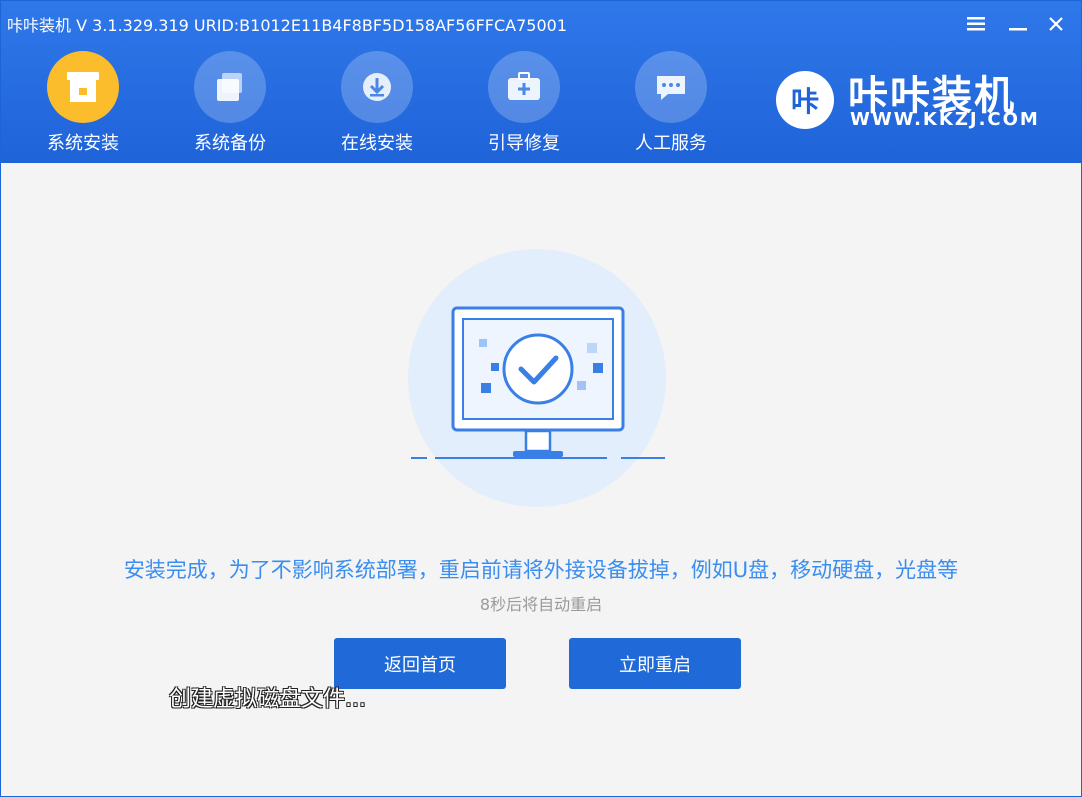 This screenshot has height=797, width=1082. I want to click on close-button, so click(1056, 24).